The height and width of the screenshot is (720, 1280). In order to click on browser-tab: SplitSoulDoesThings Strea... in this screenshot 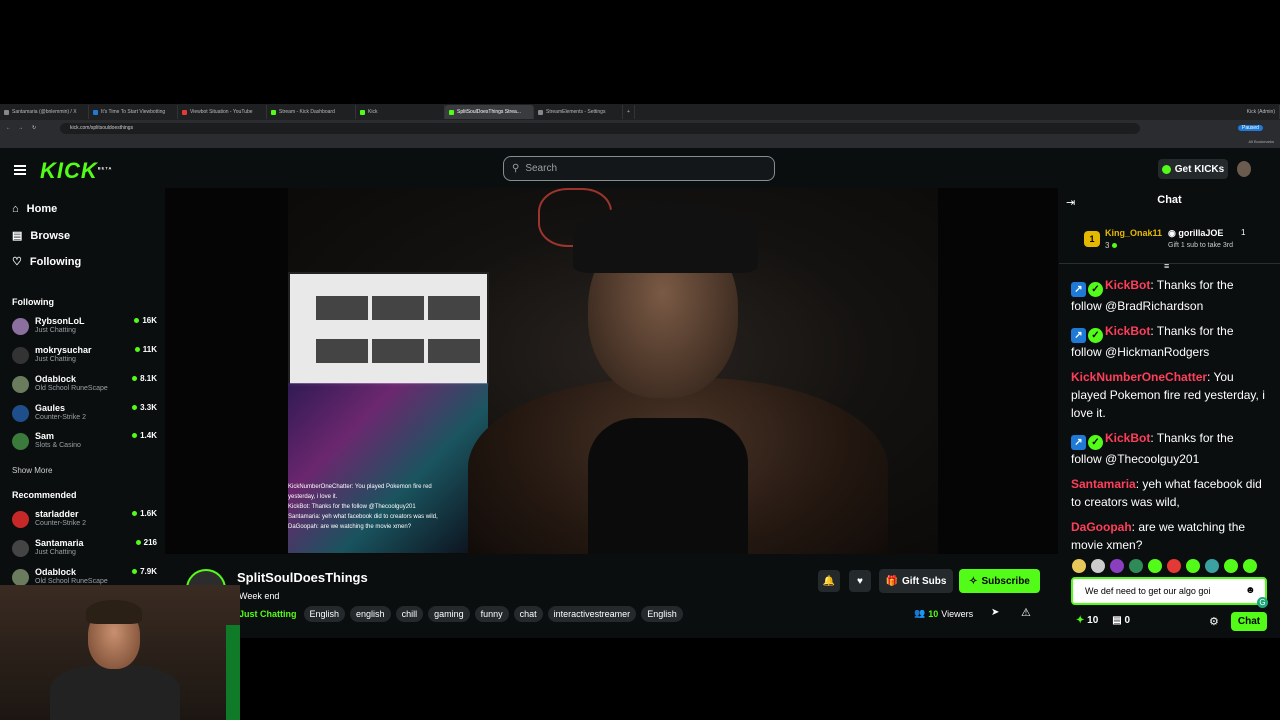, I will do `click(489, 112)`.